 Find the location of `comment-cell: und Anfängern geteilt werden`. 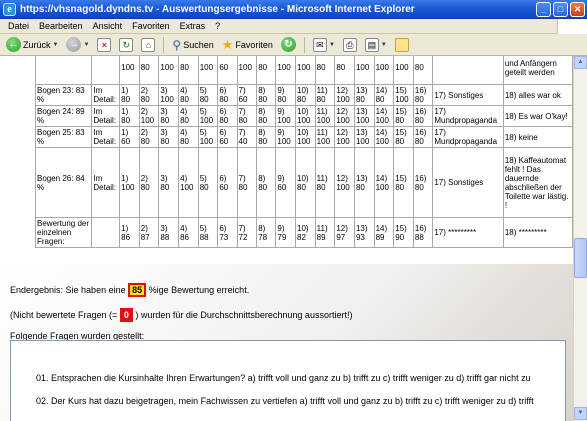

comment-cell: und Anfängern geteilt werden is located at coordinates (537, 70).